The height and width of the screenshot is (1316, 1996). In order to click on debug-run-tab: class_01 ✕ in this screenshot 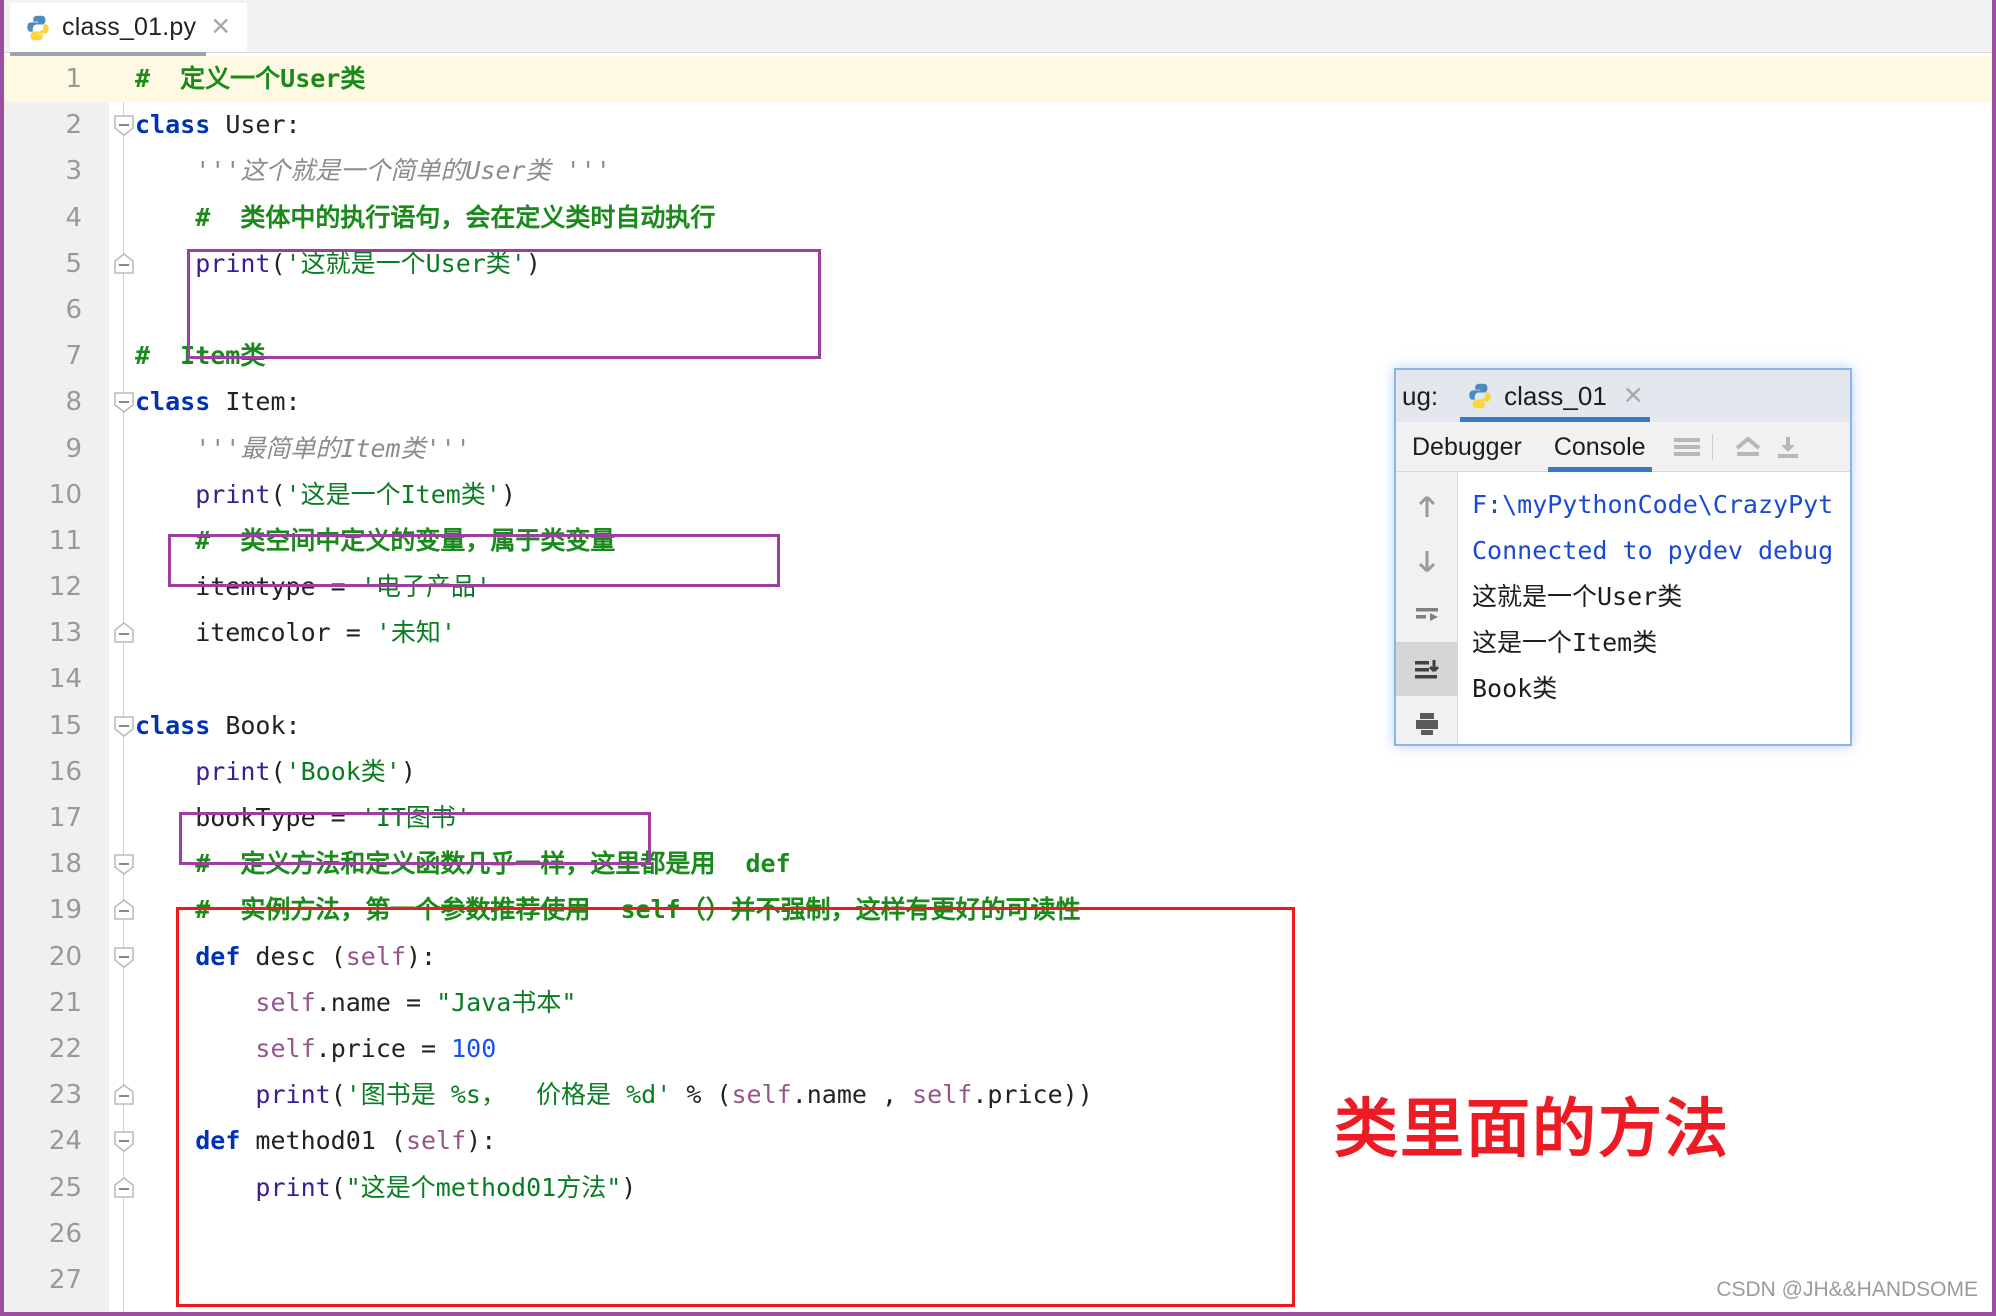, I will do `click(1555, 396)`.